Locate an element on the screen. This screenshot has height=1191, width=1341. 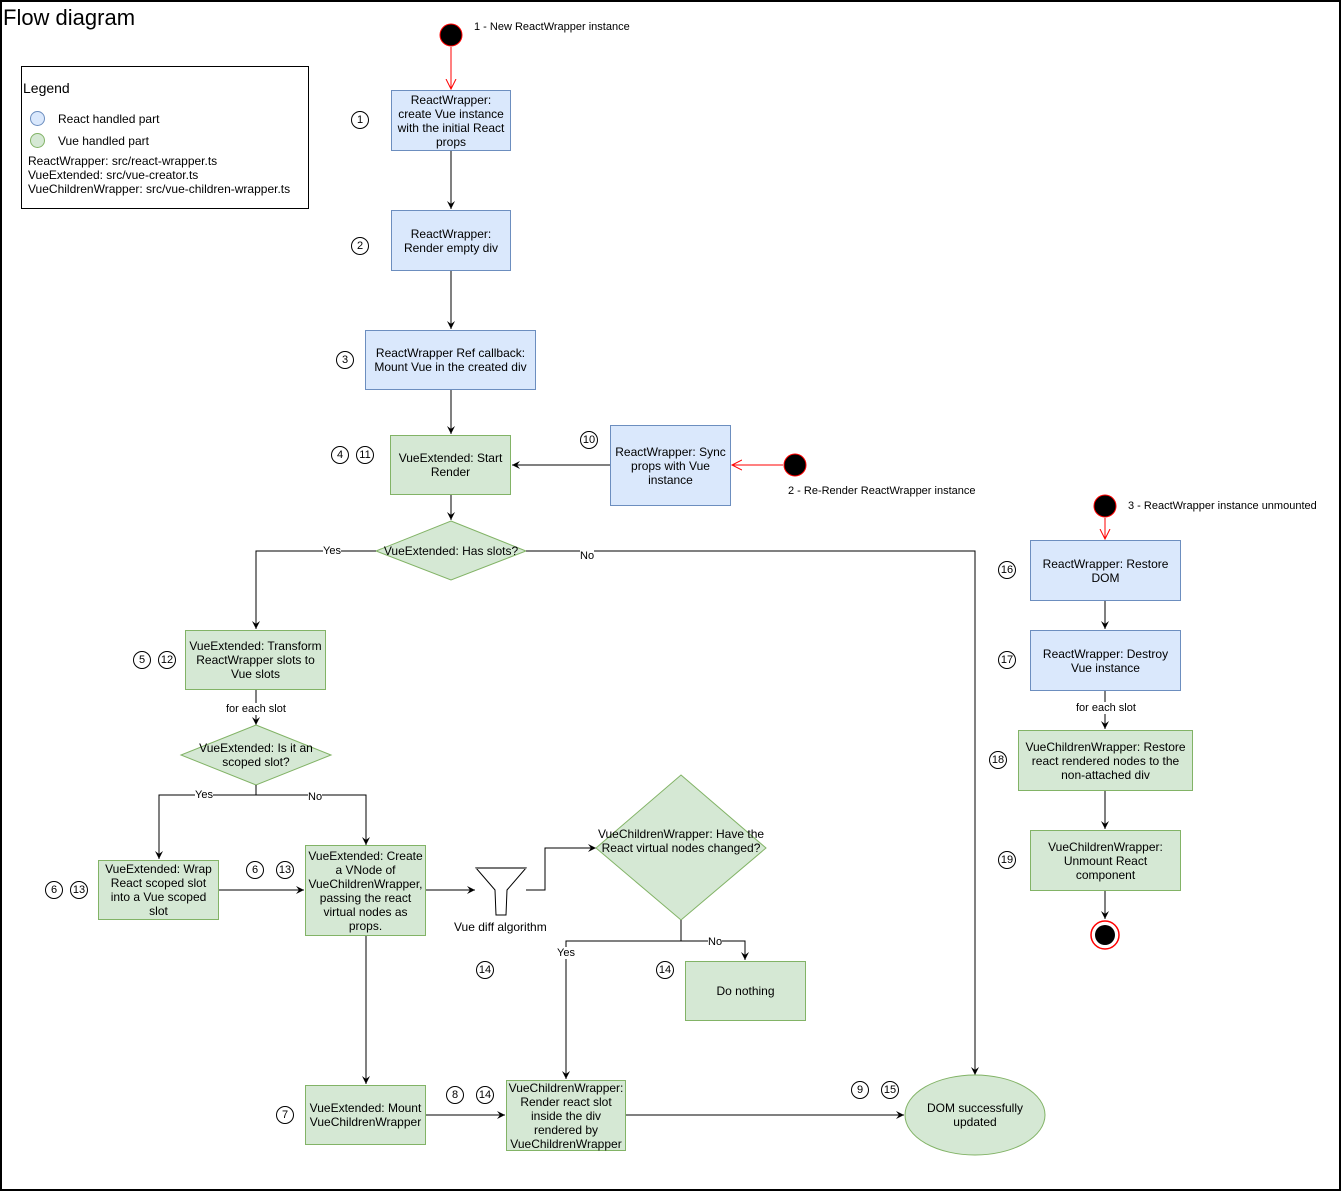
start-event-3-label: 3 - ReactWrapper instance unmounted is located at coordinates (1222, 506).